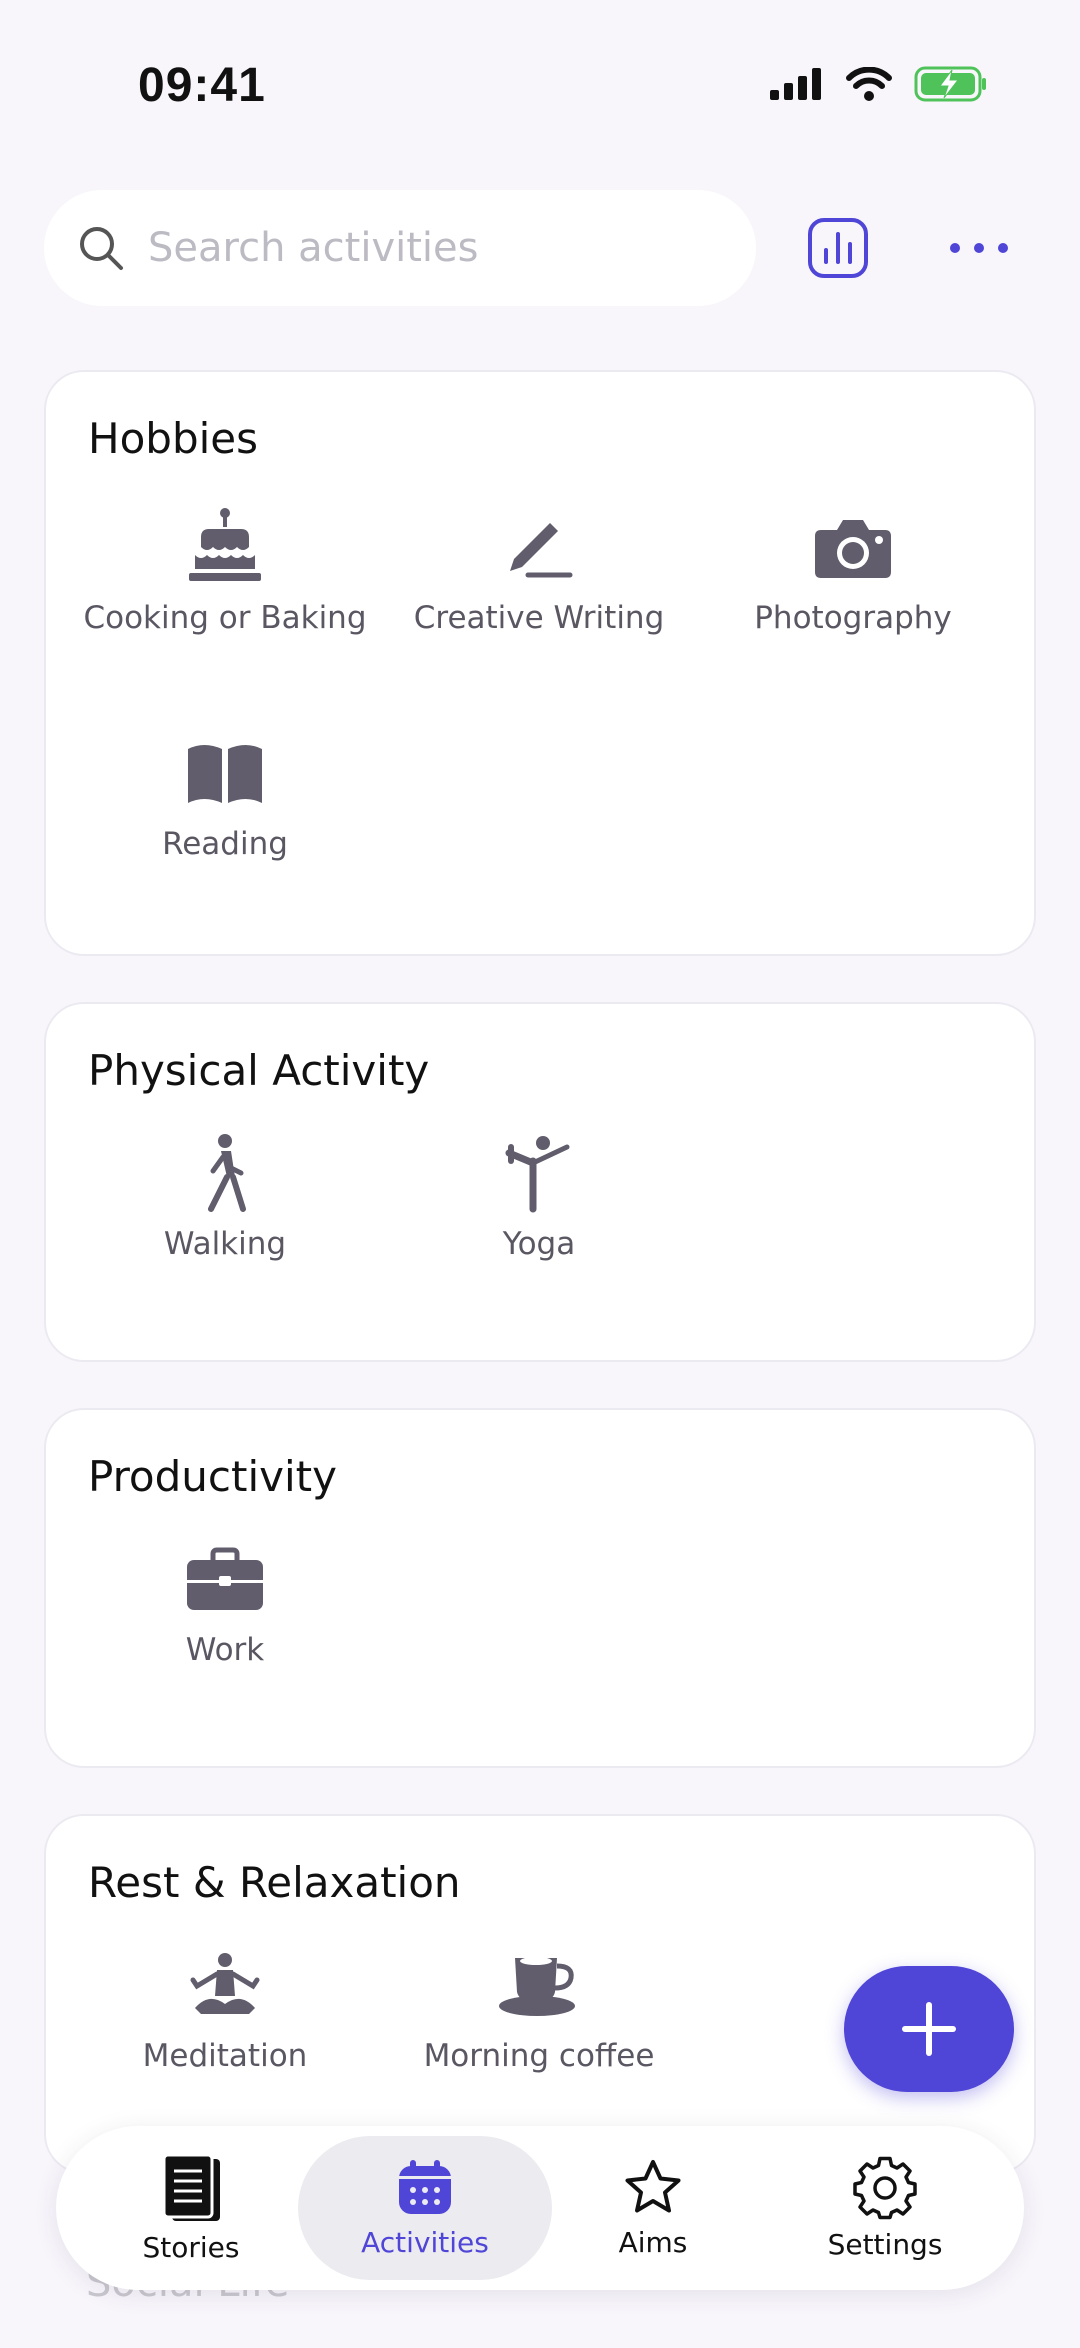 The width and height of the screenshot is (1080, 2348). I want to click on cellular-signal-icon, so click(795, 84).